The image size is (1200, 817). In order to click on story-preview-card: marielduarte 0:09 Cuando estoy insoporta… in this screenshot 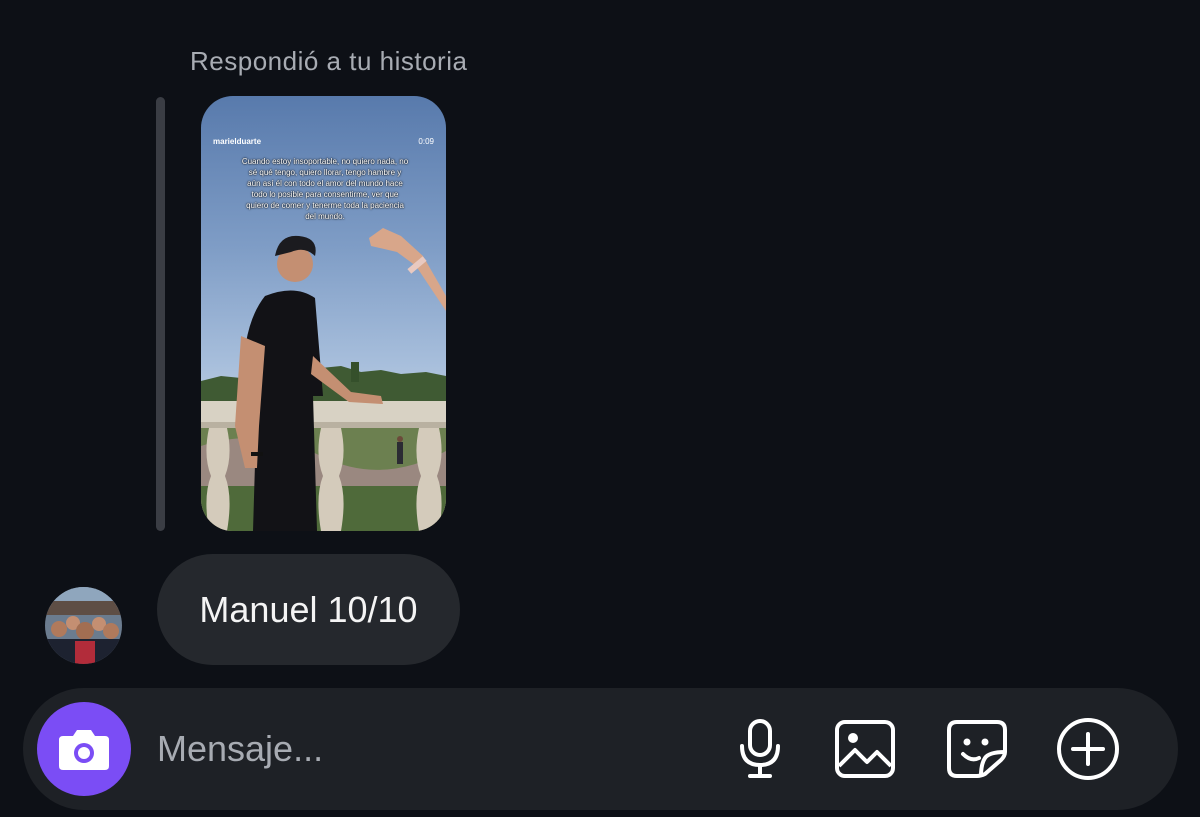, I will do `click(323, 313)`.